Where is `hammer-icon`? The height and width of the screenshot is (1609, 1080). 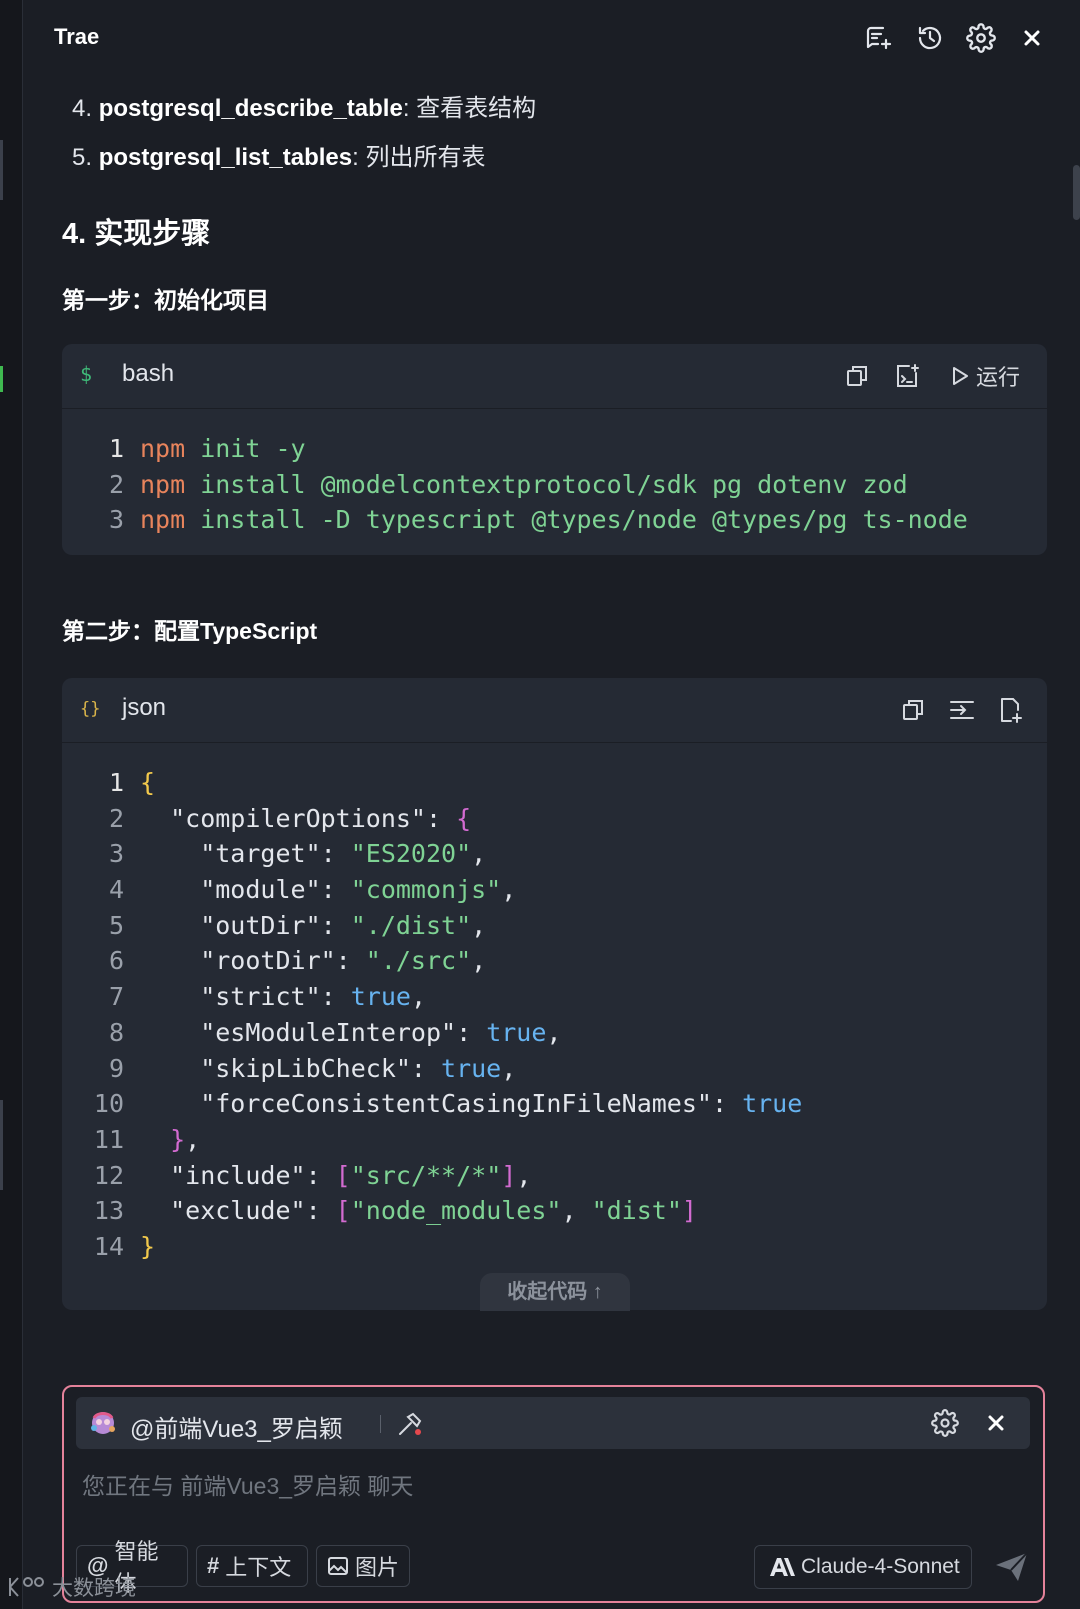 hammer-icon is located at coordinates (410, 1423).